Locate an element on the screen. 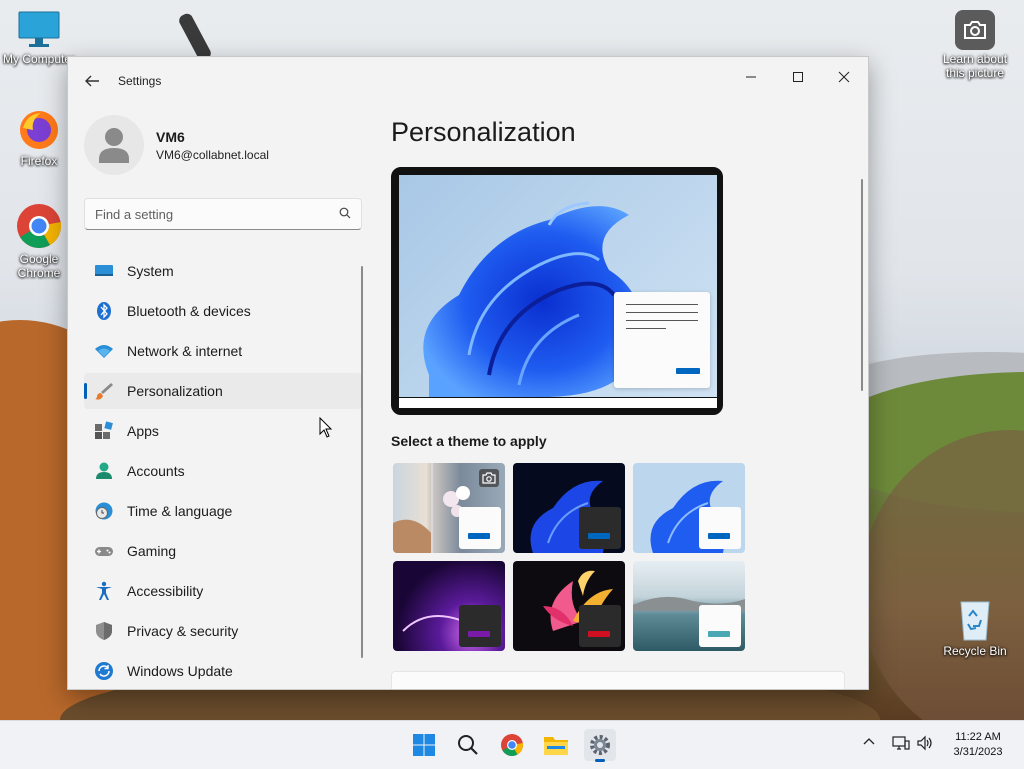 This screenshot has height=769, width=1024. sidebar-item-accessibility: Accessibility is located at coordinates (223, 591).